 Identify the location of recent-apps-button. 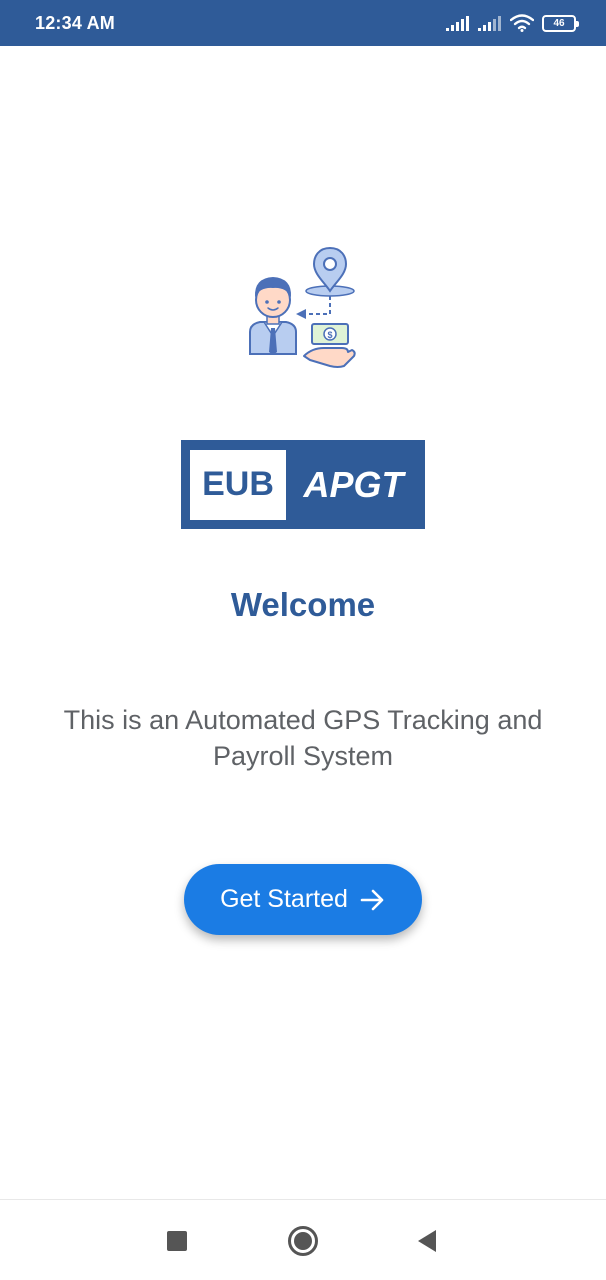
(177, 1240).